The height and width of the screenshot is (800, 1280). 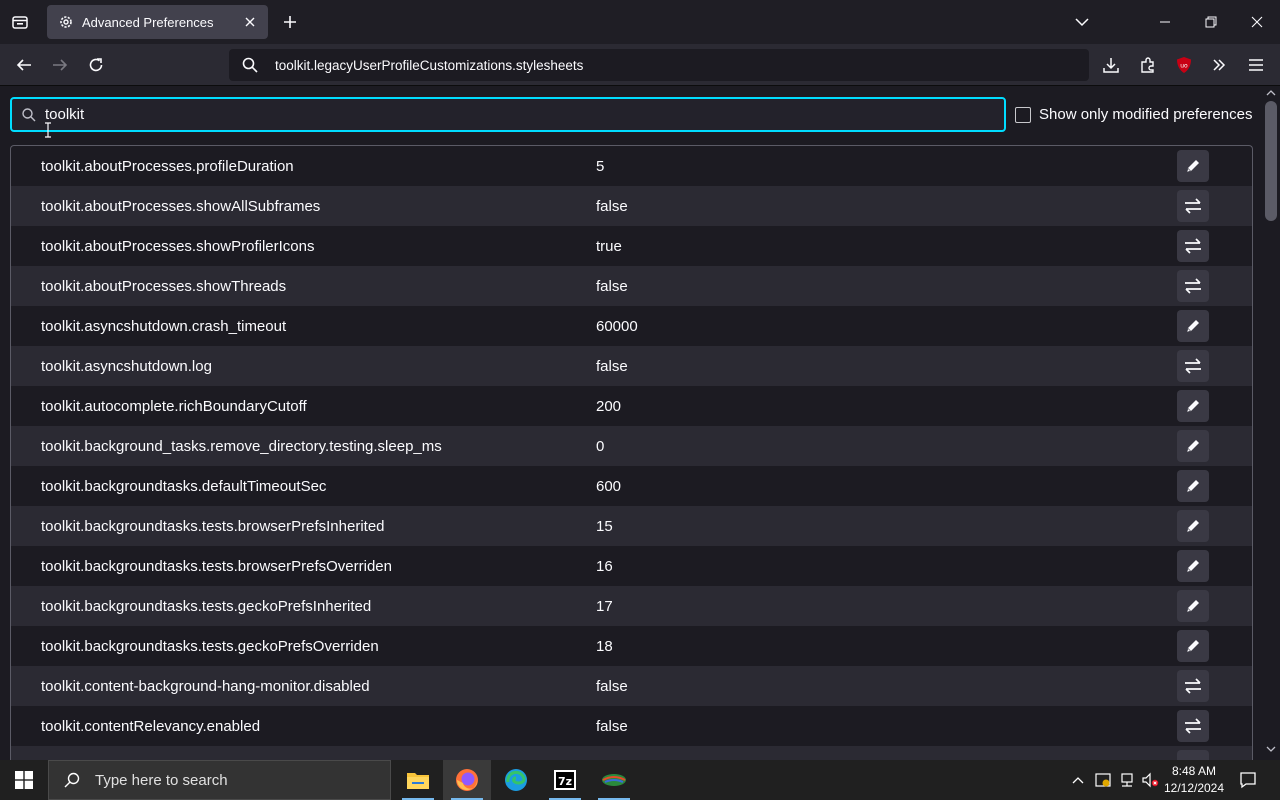 I want to click on taskbar-app-edge, so click(x=516, y=780).